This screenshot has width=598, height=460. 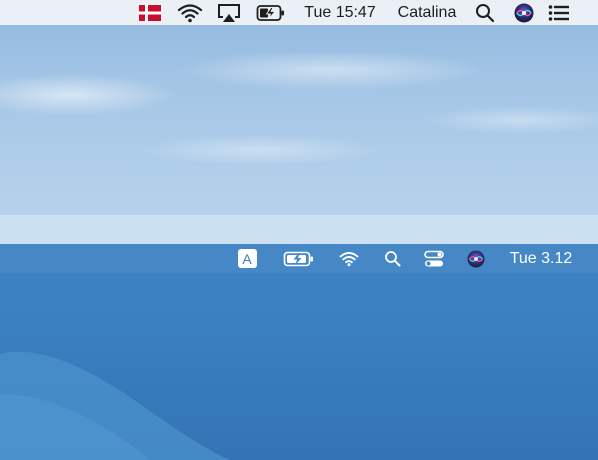 I want to click on input-source-menu: A, so click(x=247, y=258).